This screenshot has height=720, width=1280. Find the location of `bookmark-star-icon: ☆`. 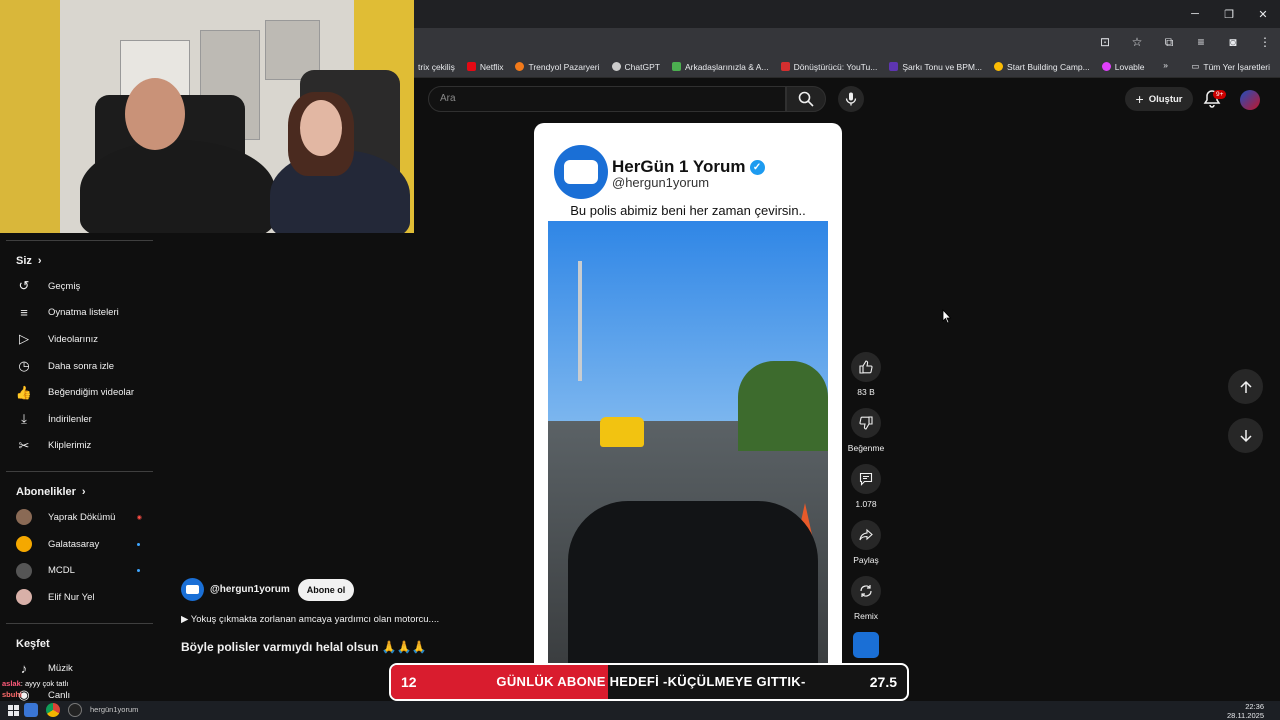

bookmark-star-icon: ☆ is located at coordinates (1137, 42).